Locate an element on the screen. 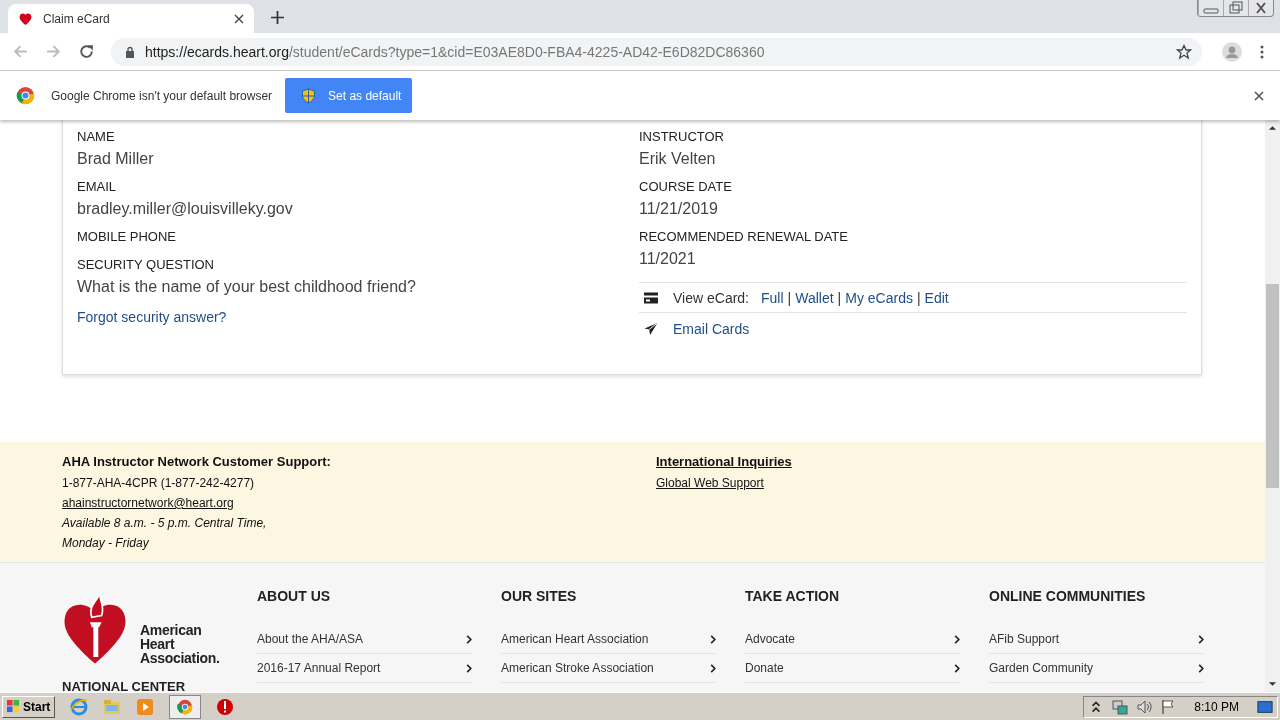 This screenshot has height=720, width=1280. browser-tab: Claim eCard is located at coordinates (131, 18).